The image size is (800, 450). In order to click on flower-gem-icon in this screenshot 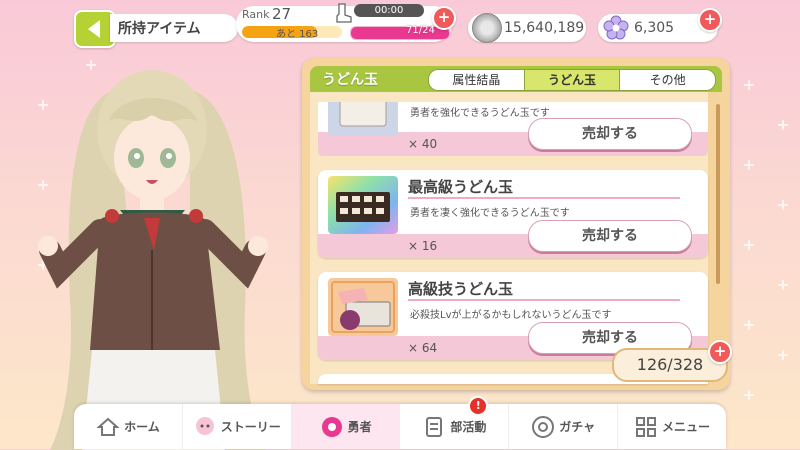, I will do `click(616, 27)`.